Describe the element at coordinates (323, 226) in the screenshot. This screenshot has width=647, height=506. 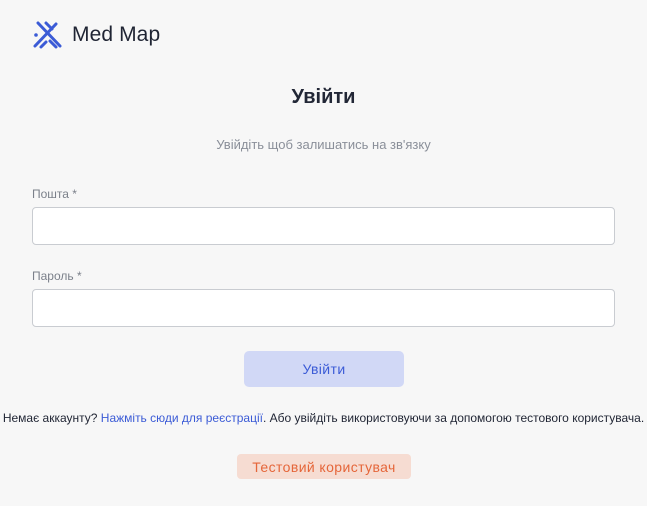
I see `email-field` at that location.